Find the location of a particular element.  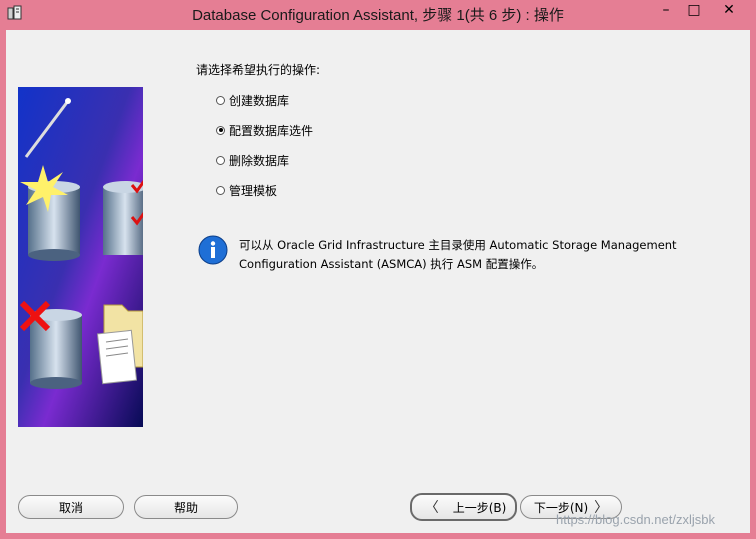

option-delete-database: 删除数据库 is located at coordinates (264, 160).